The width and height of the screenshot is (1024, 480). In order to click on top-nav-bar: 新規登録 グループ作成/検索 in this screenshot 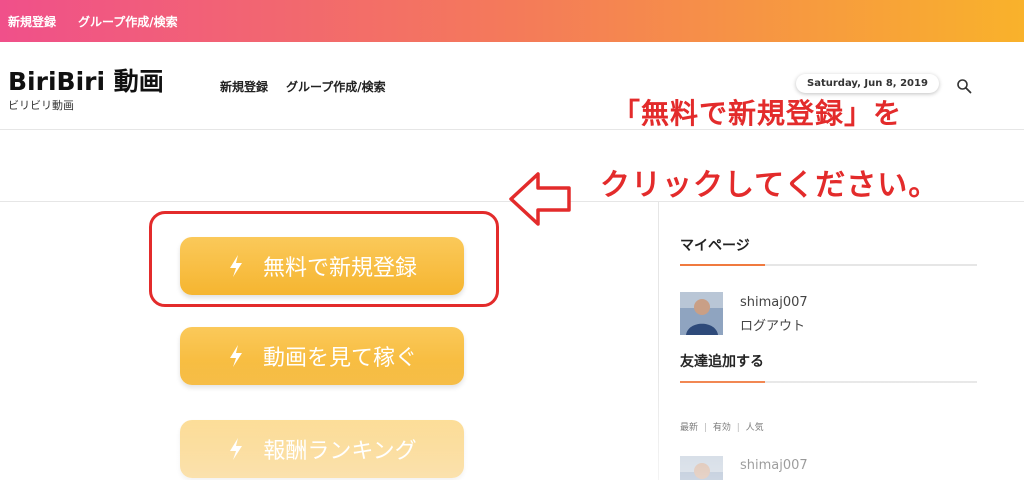, I will do `click(512, 21)`.